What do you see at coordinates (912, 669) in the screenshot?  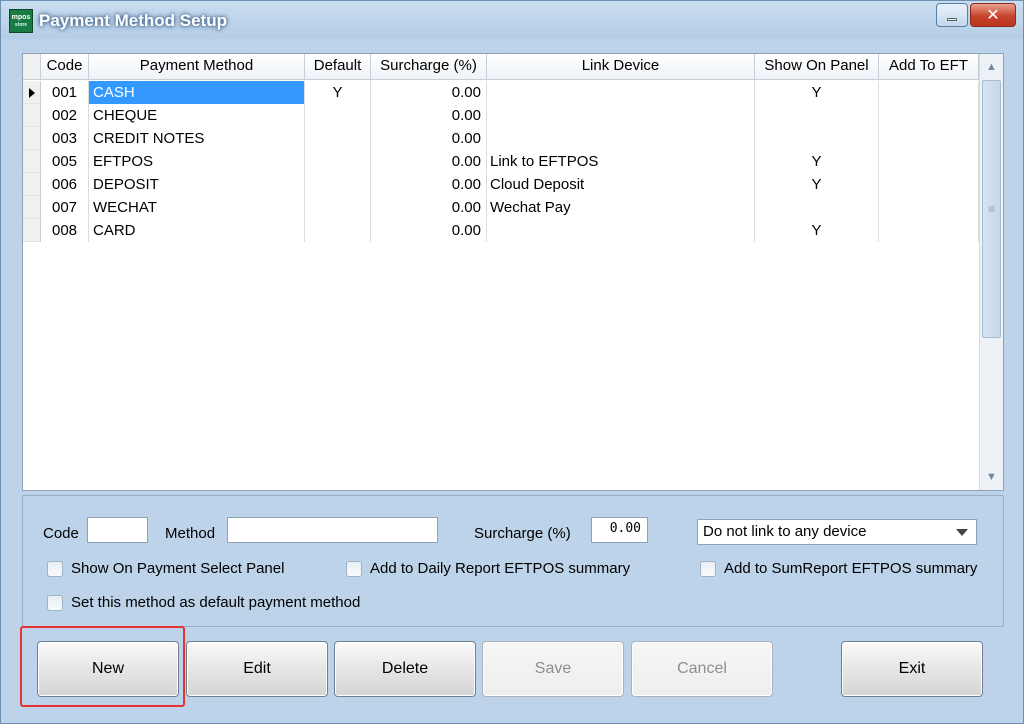 I see `exit-button: Exit` at bounding box center [912, 669].